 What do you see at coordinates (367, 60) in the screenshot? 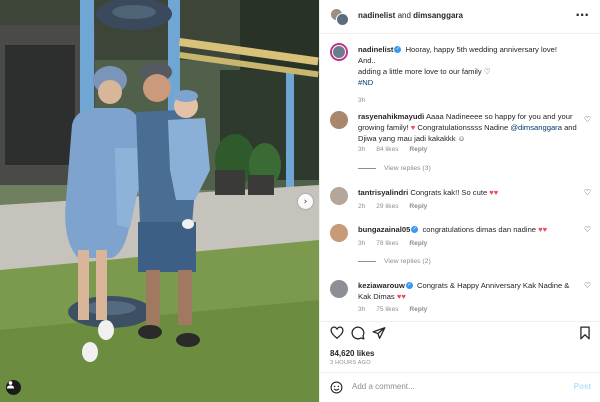
I see `caption-line: And..` at bounding box center [367, 60].